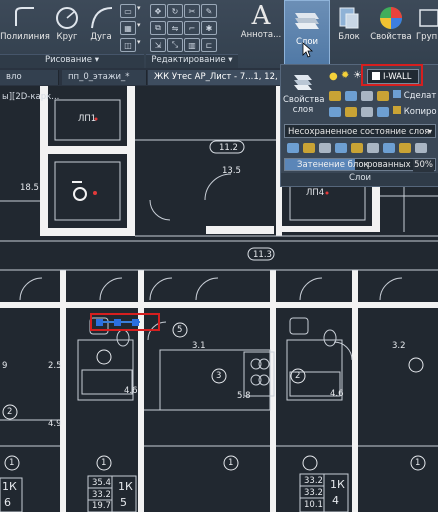 This screenshot has height=512, width=438. What do you see at coordinates (104, 77) in the screenshot?
I see `tab-file-2: пп_0_этажи_*` at bounding box center [104, 77].